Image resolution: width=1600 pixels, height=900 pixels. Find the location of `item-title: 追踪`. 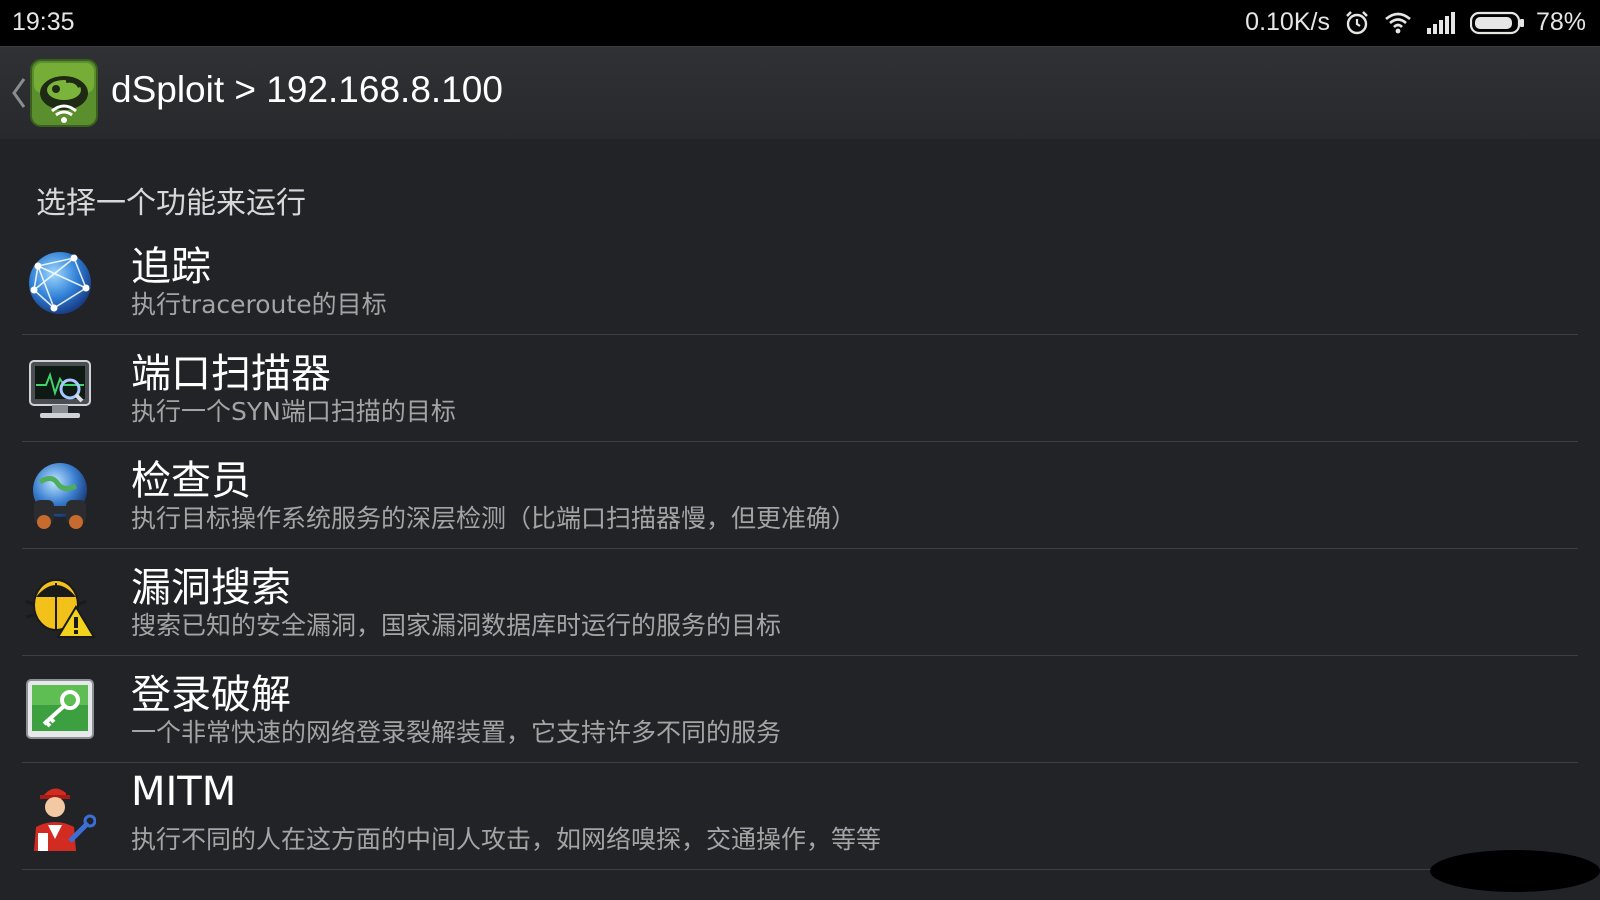

item-title: 追踪 is located at coordinates (171, 267).